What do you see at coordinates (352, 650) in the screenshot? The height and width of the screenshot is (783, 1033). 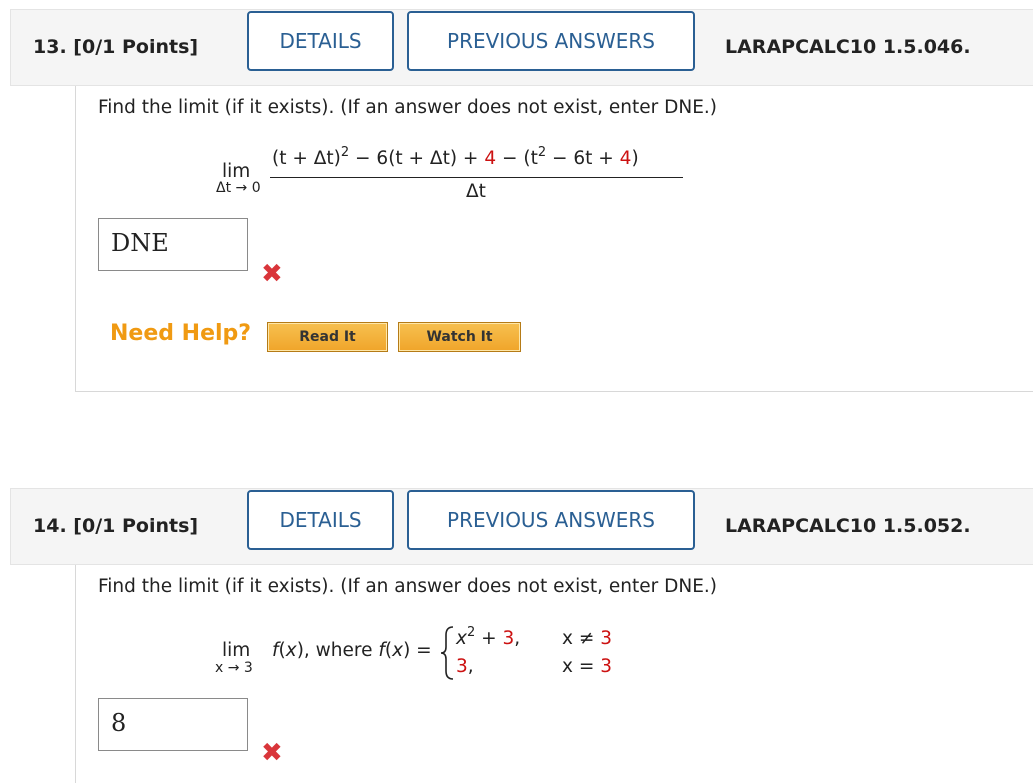 I see `function-definition: f(x), where f(x) =` at bounding box center [352, 650].